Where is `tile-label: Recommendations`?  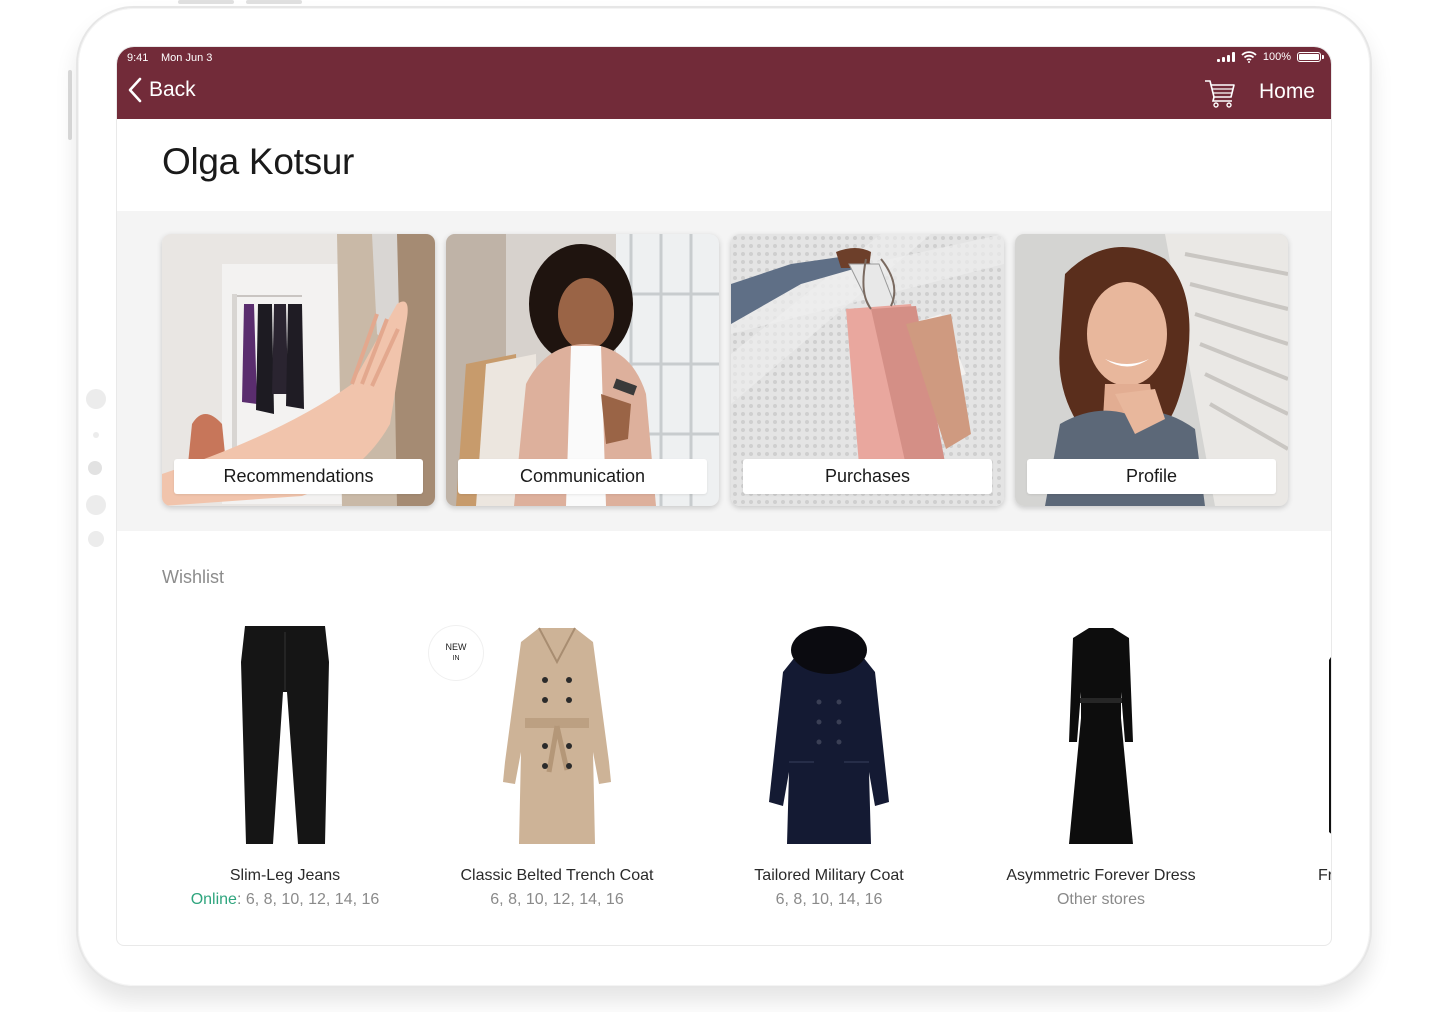
tile-label: Recommendations is located at coordinates (298, 476).